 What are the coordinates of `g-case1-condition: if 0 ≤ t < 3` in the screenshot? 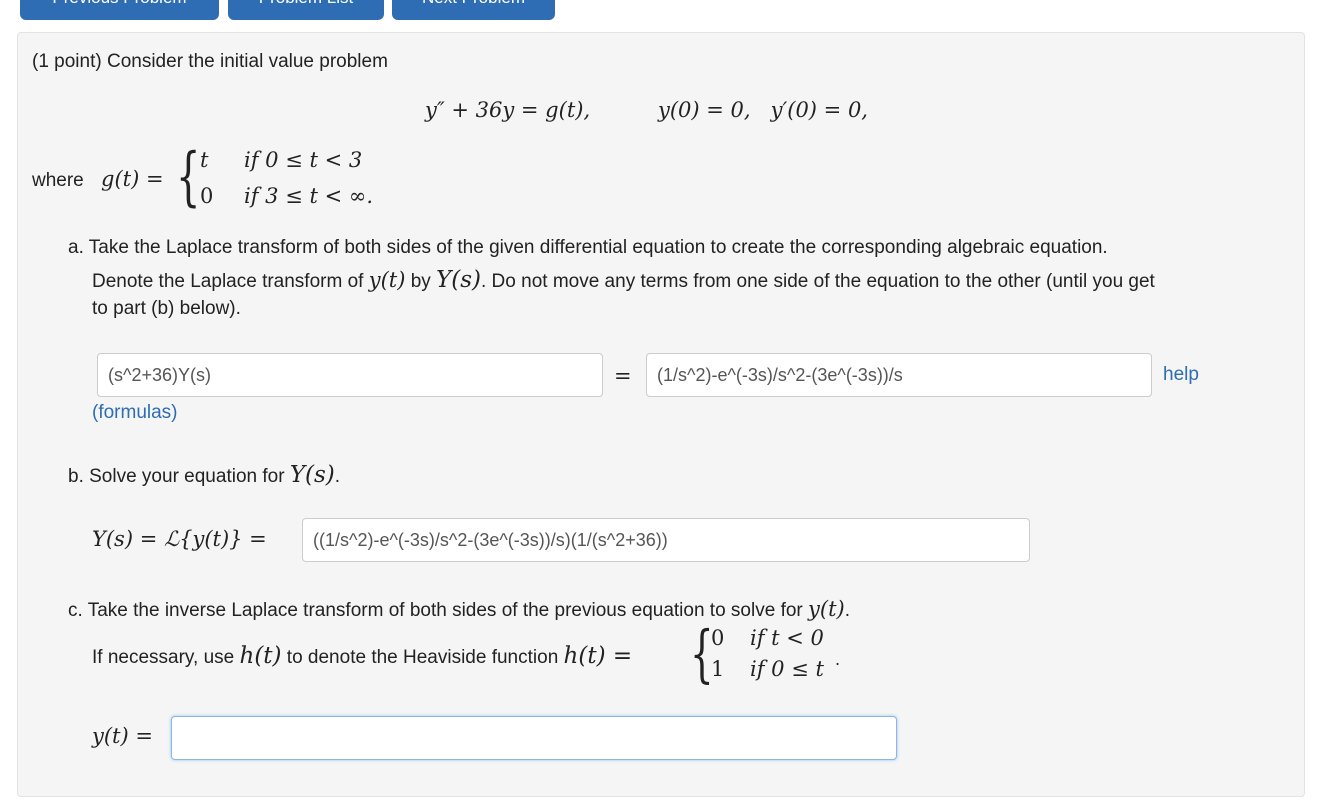 It's located at (303, 160).